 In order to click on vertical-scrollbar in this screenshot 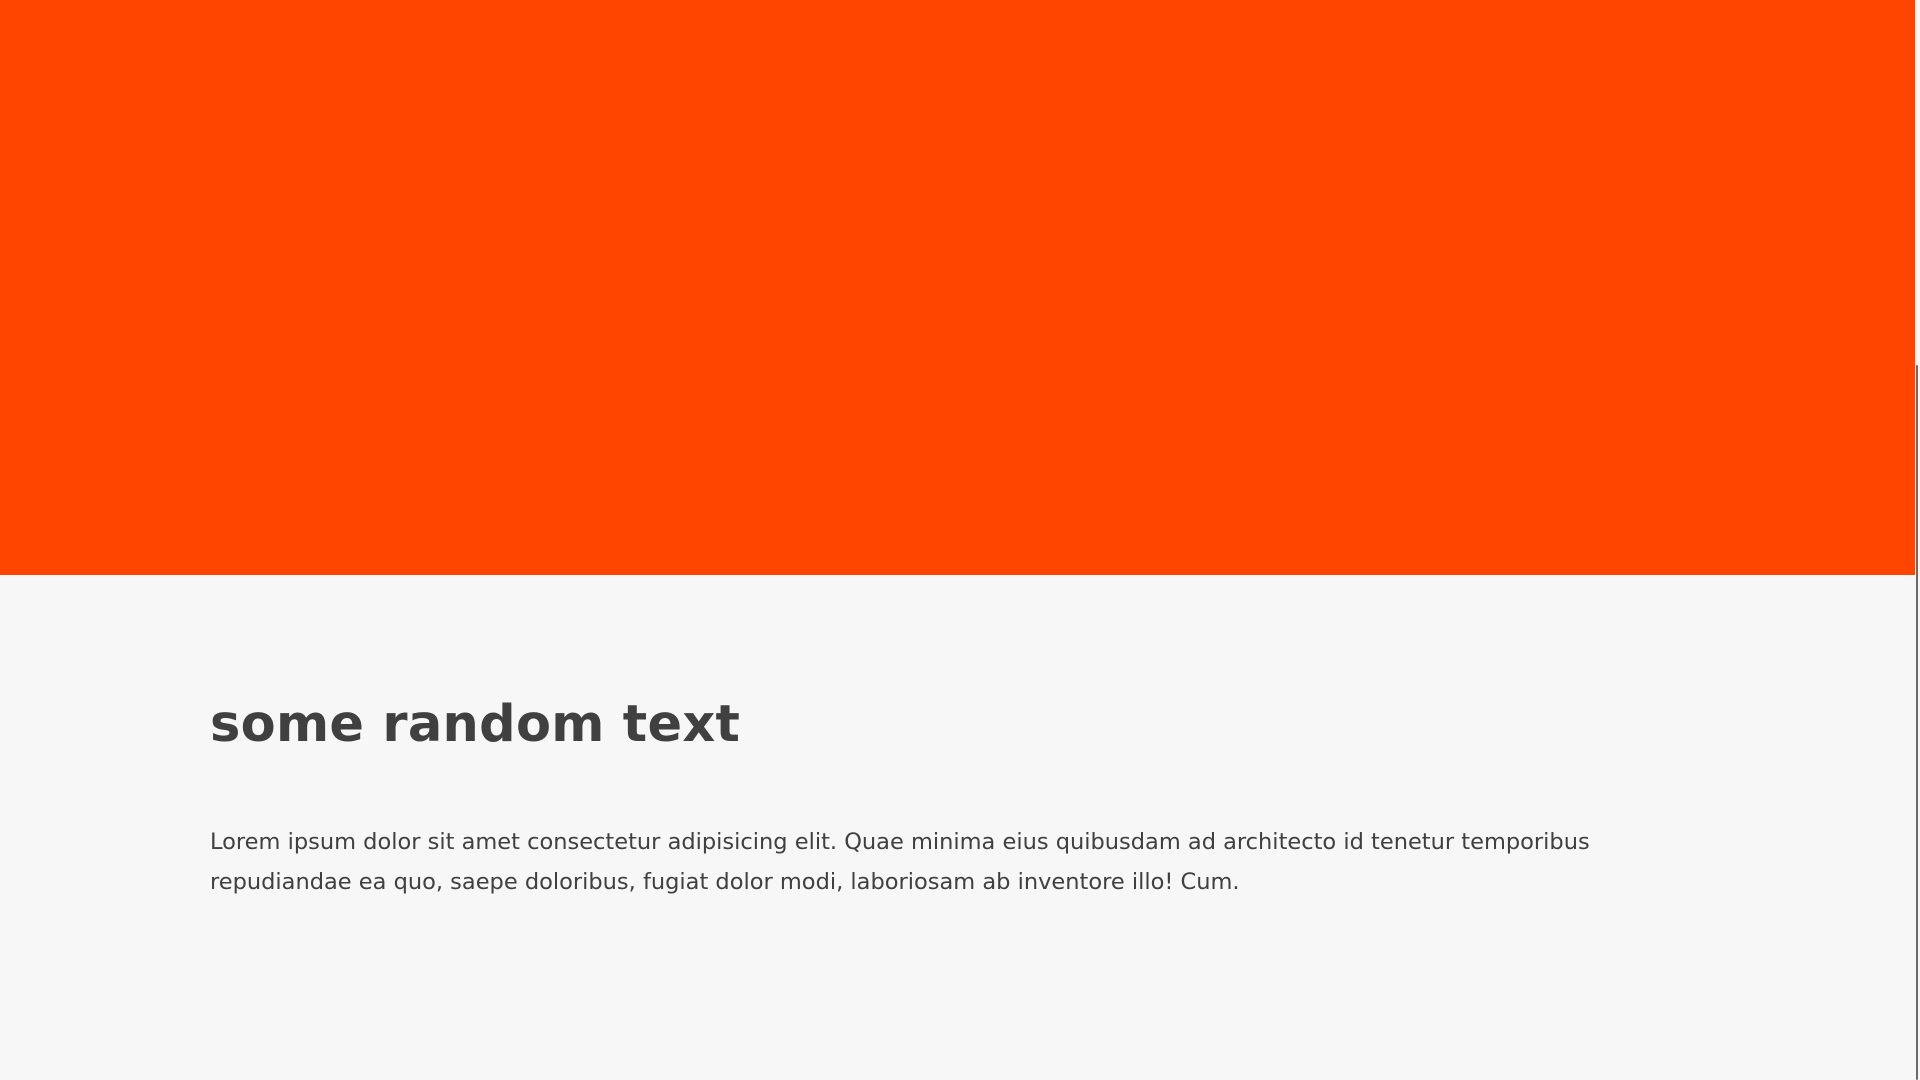, I will do `click(1917, 540)`.